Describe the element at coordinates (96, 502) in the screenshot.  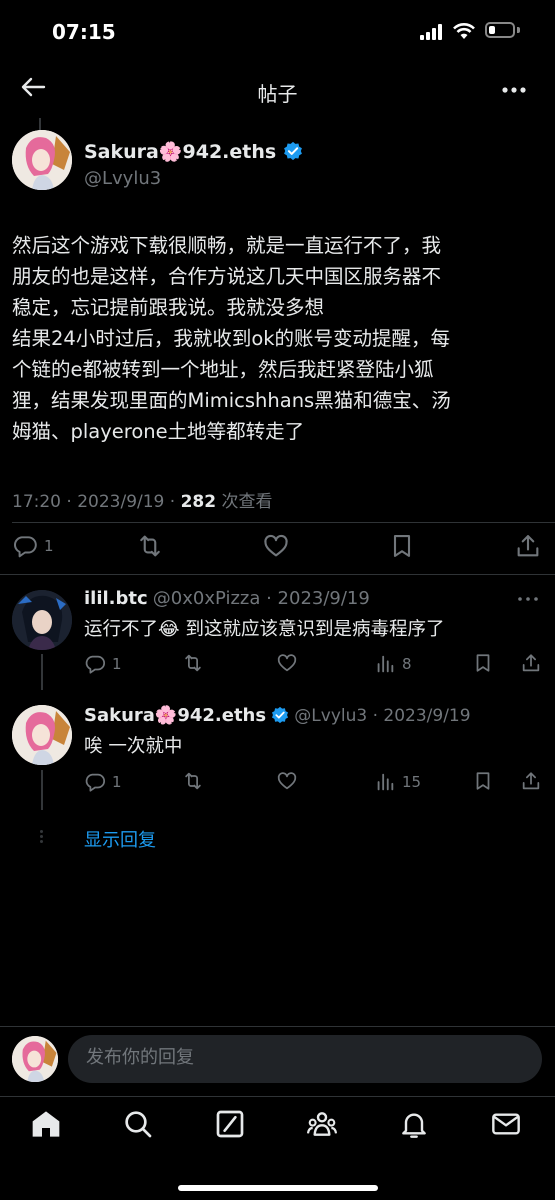
I see `post-timestamp: 17:20 · 2023/9/19 ·` at that location.